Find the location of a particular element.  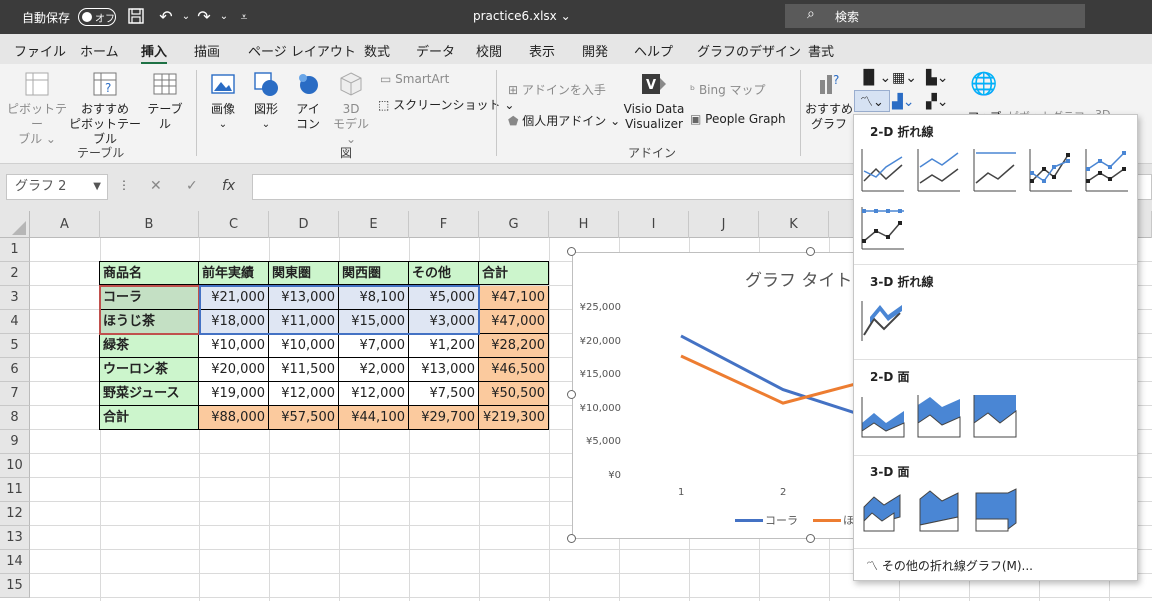

my-addins-button: ⬟ 個人用アドイン ⌄ is located at coordinates (564, 120).